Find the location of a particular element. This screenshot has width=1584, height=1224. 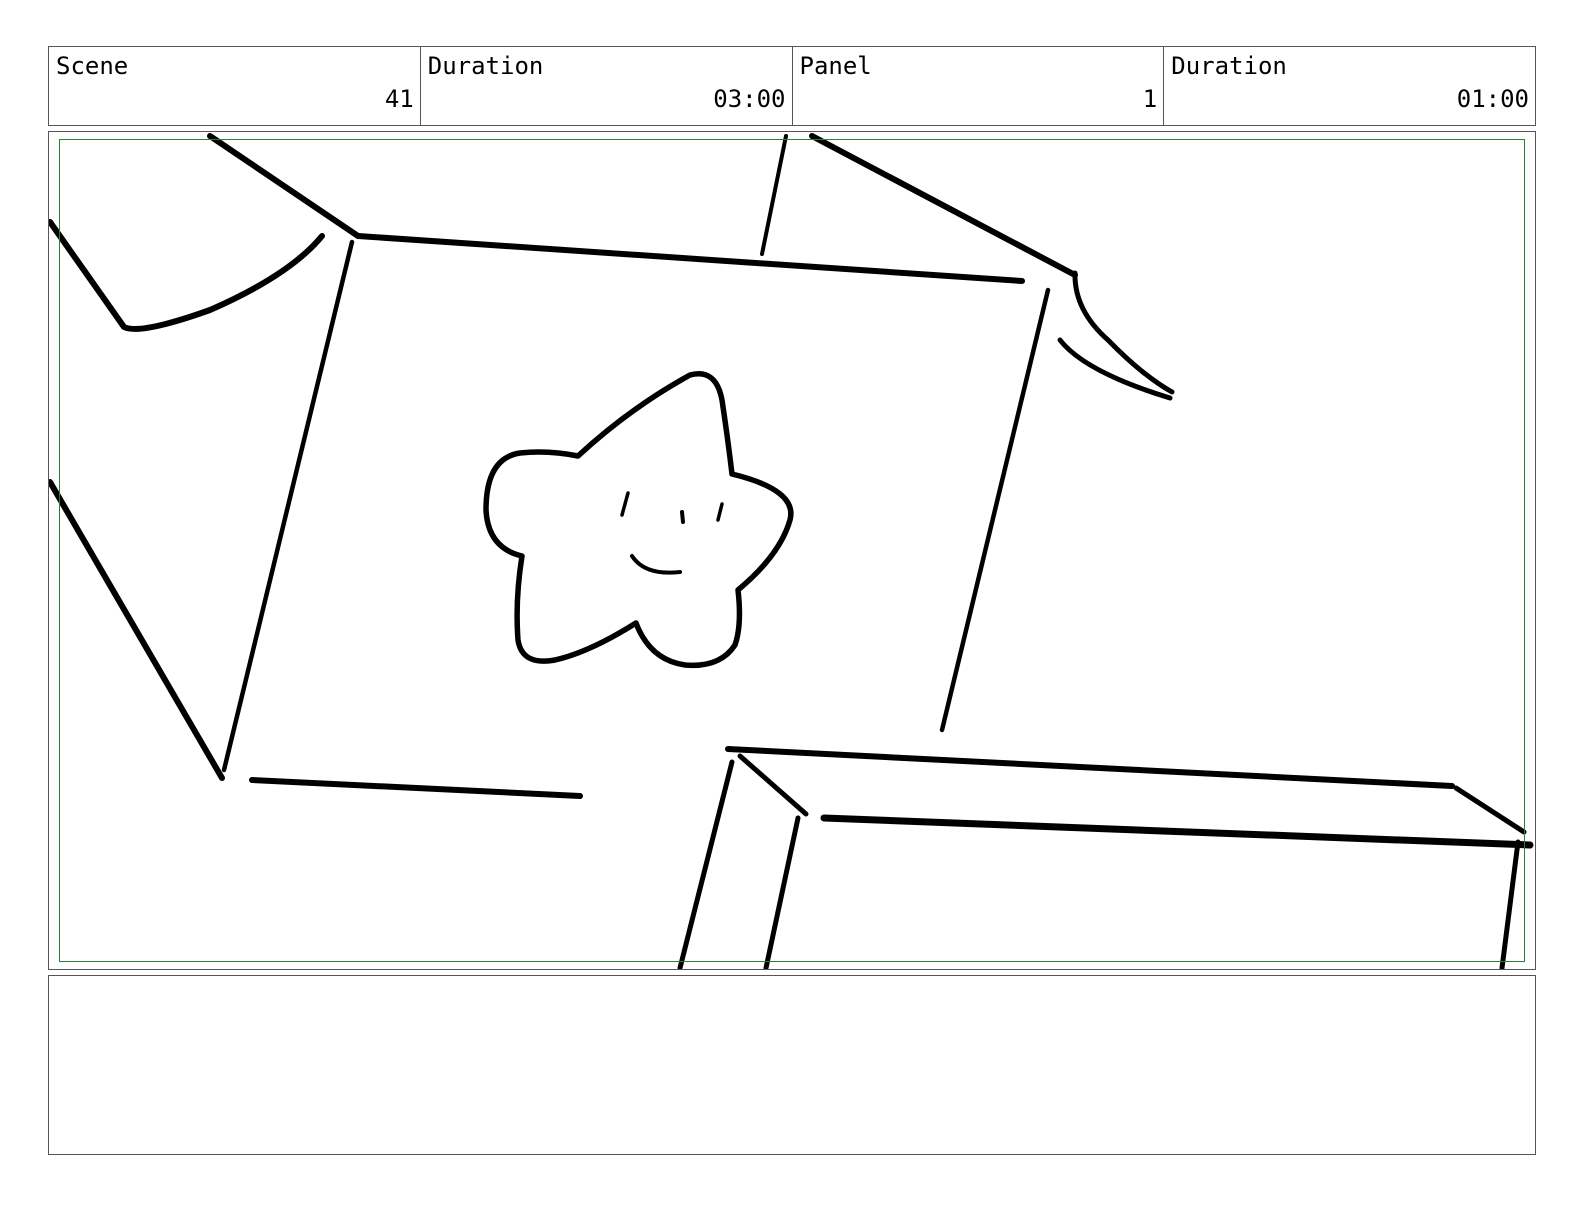

box-back-edge is located at coordinates (774, 195).